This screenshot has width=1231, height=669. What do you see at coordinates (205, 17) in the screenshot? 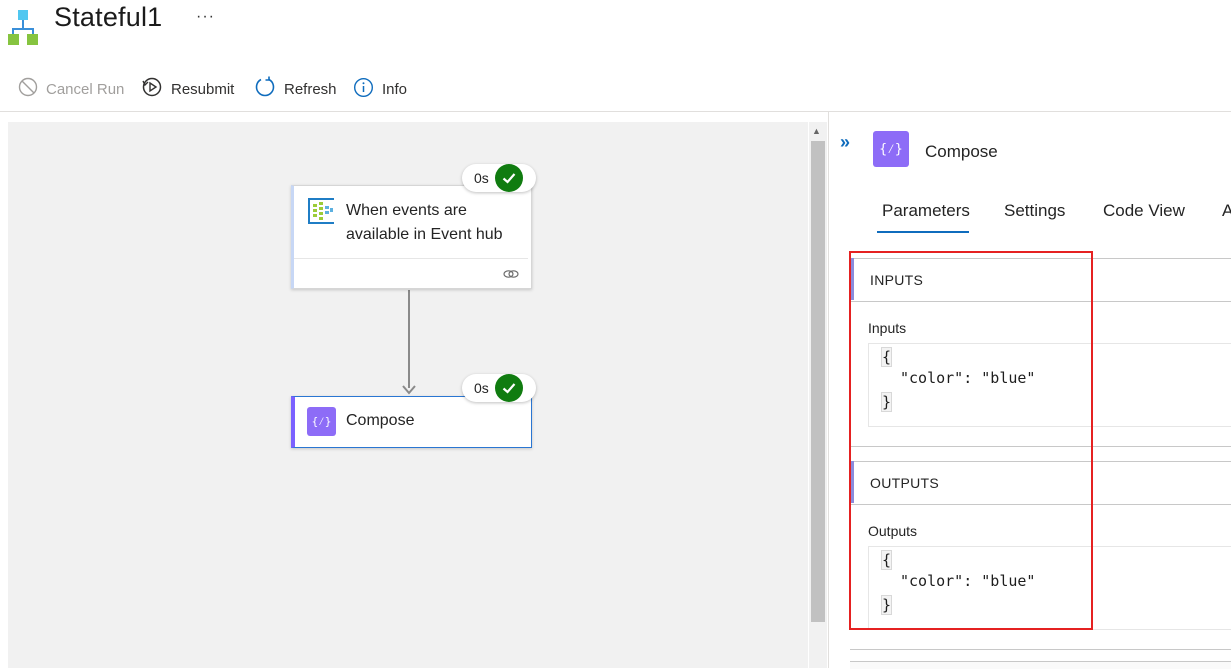
I see `more-options-button: ···` at bounding box center [205, 17].